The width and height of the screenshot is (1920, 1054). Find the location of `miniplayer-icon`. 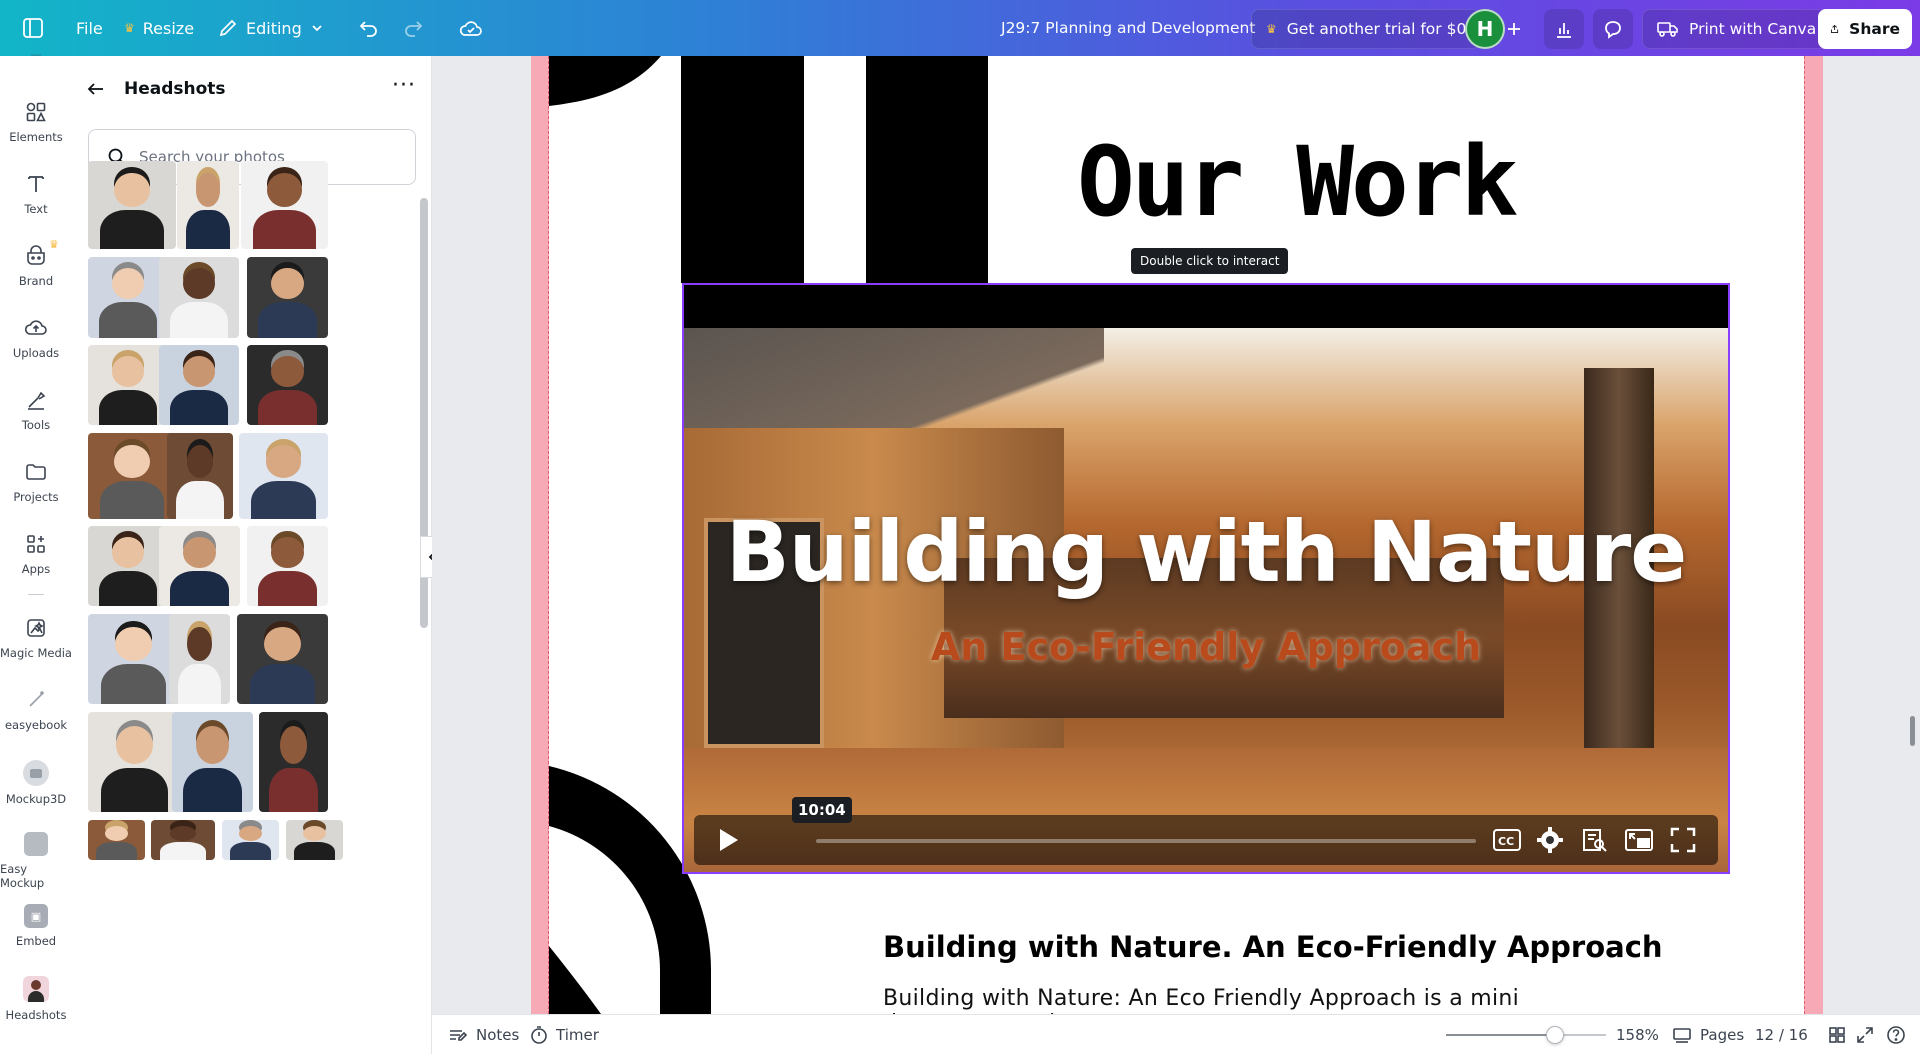

miniplayer-icon is located at coordinates (1639, 840).